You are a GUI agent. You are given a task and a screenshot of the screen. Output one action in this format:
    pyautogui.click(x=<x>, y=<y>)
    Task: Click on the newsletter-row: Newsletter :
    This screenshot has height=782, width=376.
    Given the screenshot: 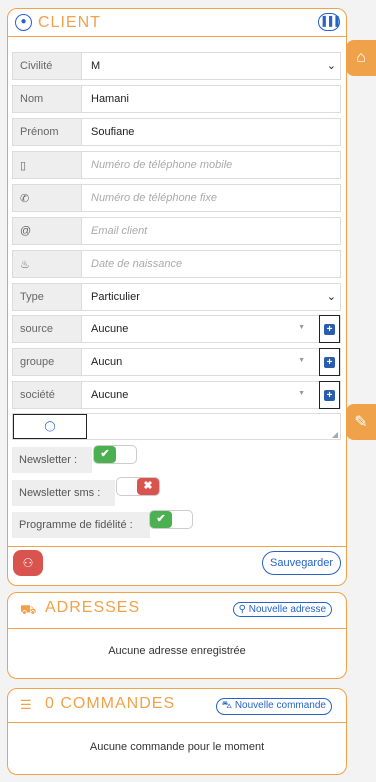 What is the action you would take?
    pyautogui.click(x=52, y=460)
    